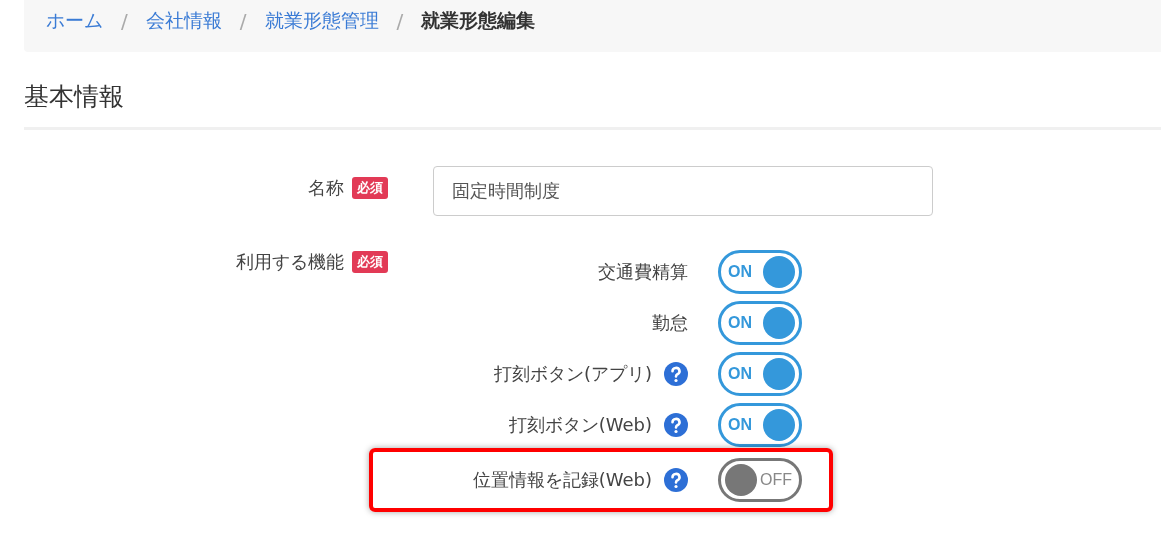 This screenshot has height=553, width=1161. What do you see at coordinates (670, 323) in the screenshot?
I see `feature-label: 勤怠` at bounding box center [670, 323].